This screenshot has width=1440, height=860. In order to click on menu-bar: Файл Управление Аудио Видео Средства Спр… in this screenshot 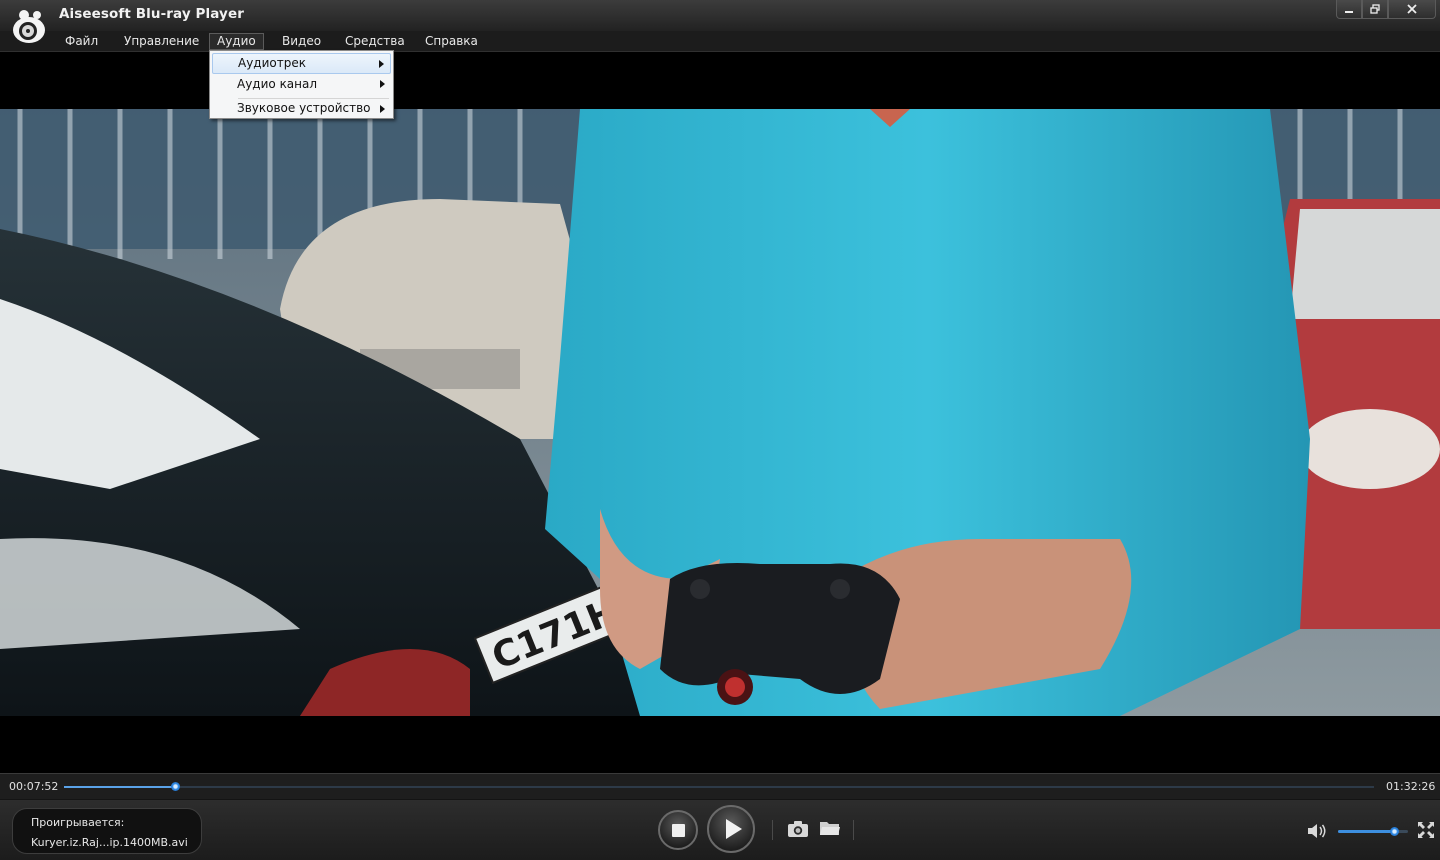, I will do `click(720, 41)`.